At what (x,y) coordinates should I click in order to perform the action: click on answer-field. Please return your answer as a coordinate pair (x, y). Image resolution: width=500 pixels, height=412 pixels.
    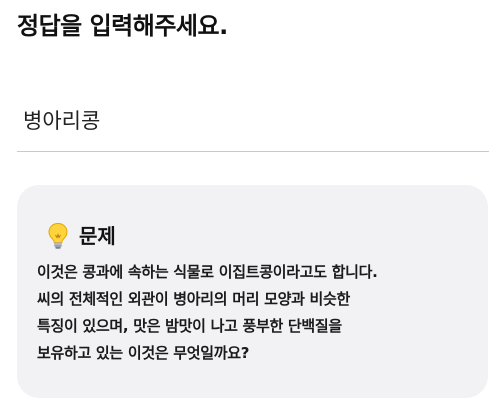
    Looking at the image, I should click on (253, 124).